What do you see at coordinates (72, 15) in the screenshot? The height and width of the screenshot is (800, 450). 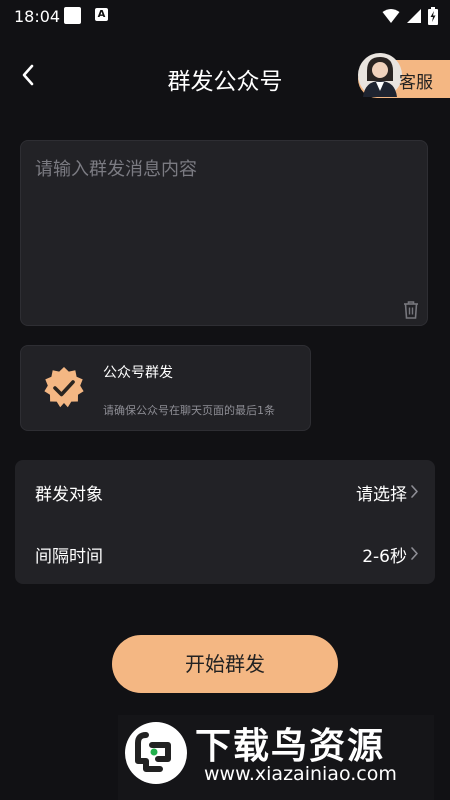 I see `notification-square-icon` at bounding box center [72, 15].